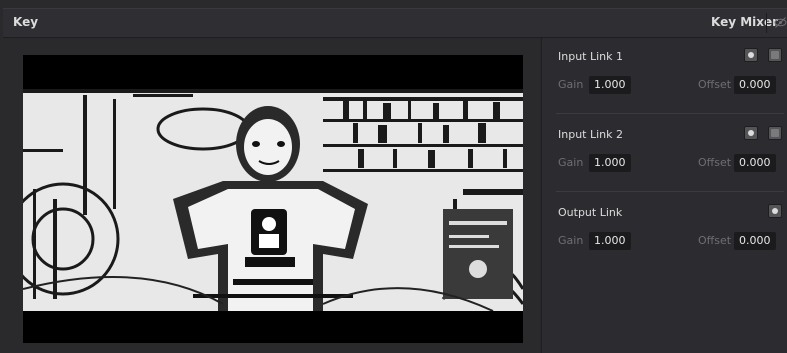 The width and height of the screenshot is (787, 353). I want to click on input-link-1-label: Input Link 1, so click(591, 56).